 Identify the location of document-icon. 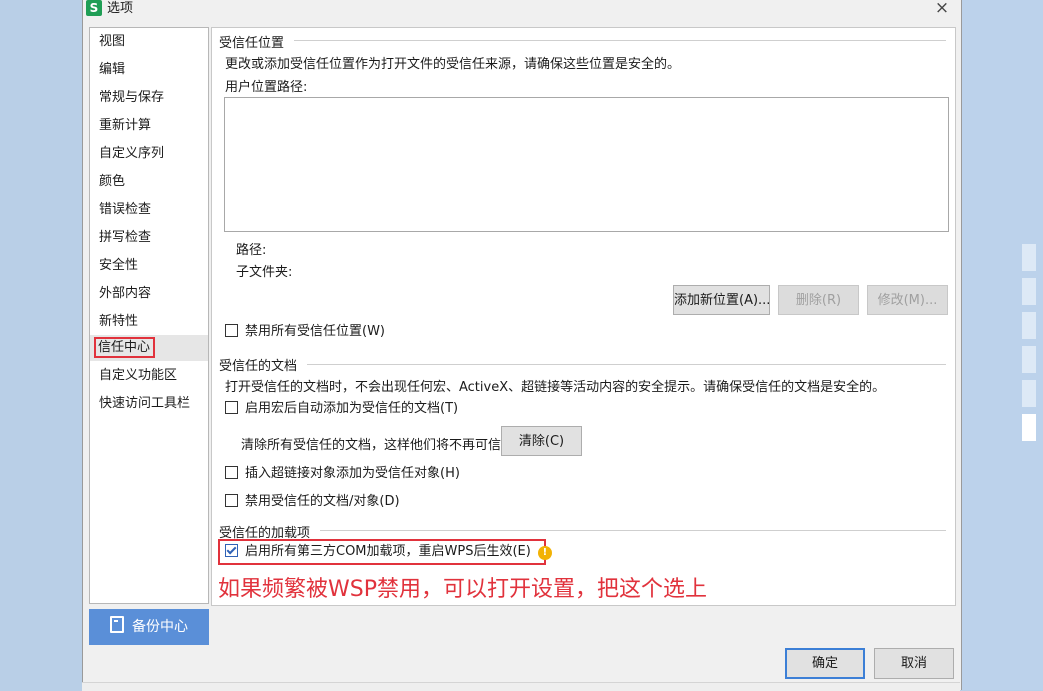
(117, 624).